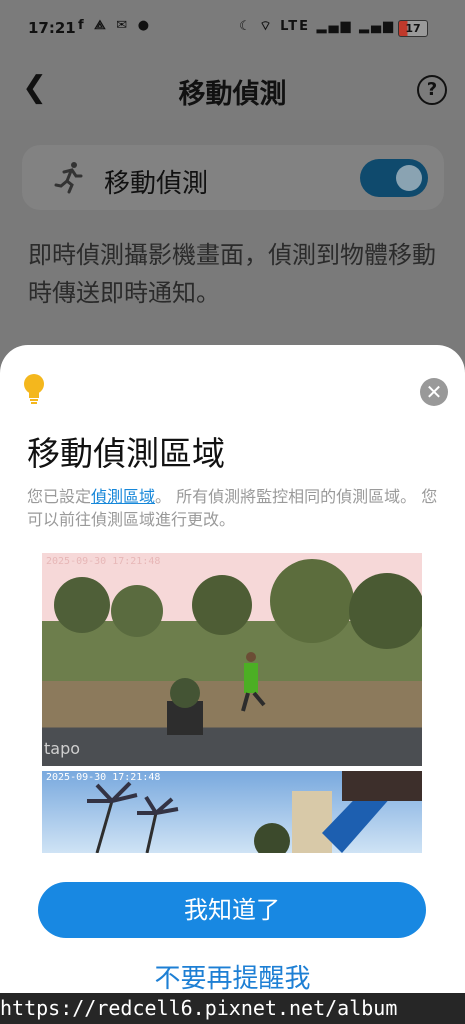  I want to click on motion-detection-label: 移動偵測, so click(156, 184).